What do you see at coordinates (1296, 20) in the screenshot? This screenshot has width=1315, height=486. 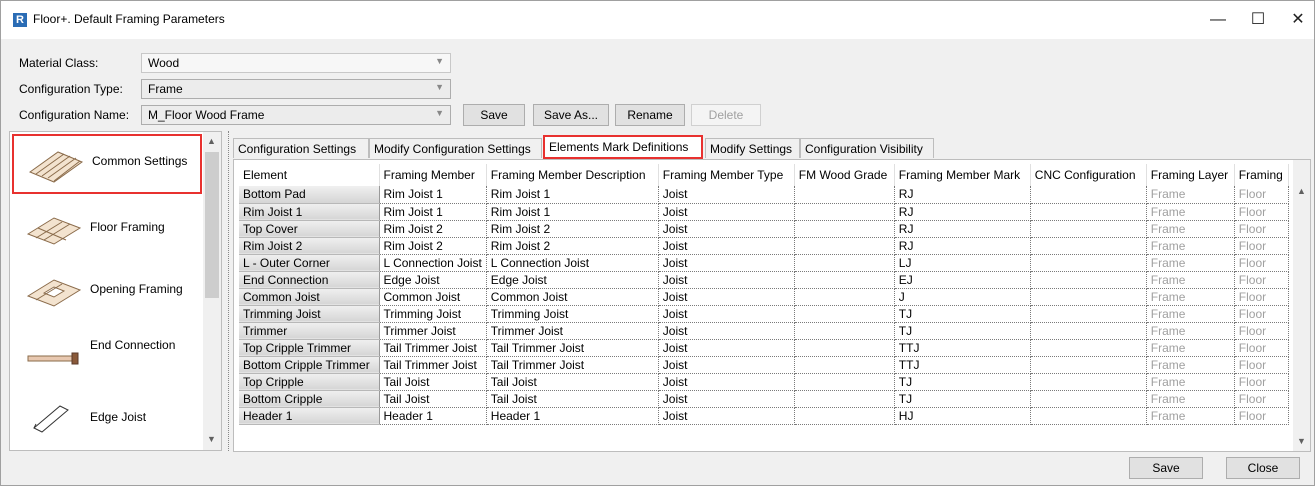 I see `close-window-button: ✕` at bounding box center [1296, 20].